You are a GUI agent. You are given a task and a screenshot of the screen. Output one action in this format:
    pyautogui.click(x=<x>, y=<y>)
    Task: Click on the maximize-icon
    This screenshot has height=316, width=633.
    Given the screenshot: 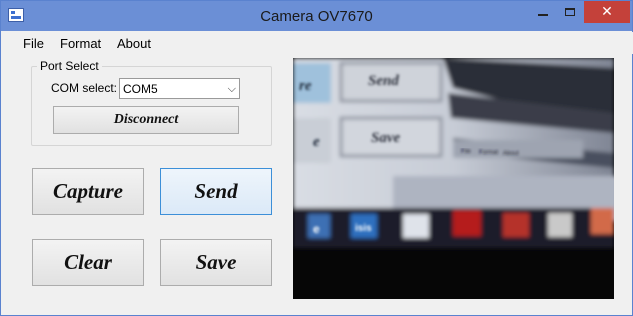 What is the action you would take?
    pyautogui.click(x=569, y=12)
    